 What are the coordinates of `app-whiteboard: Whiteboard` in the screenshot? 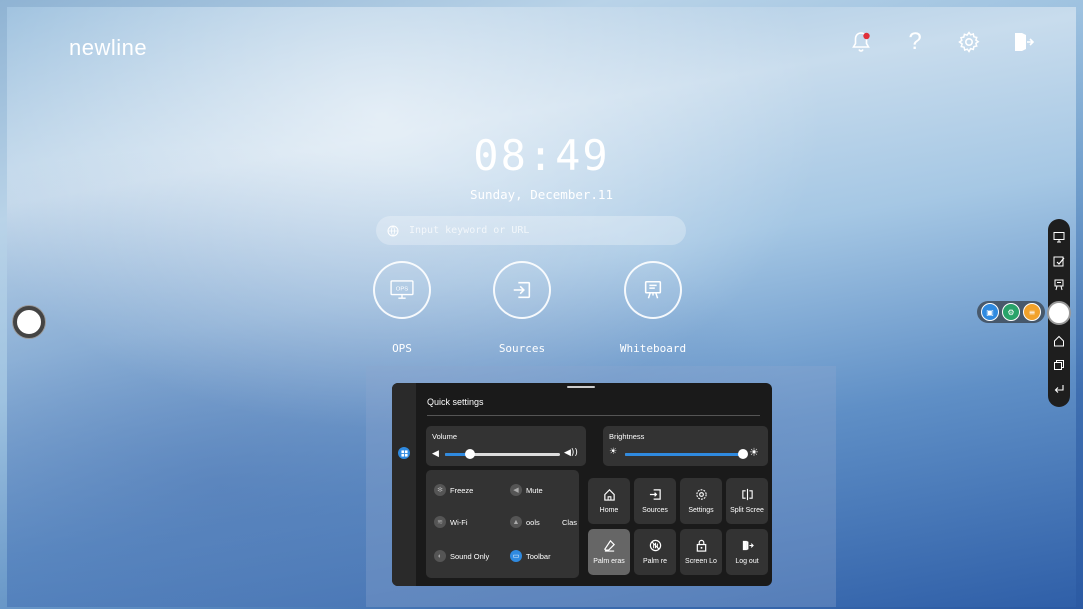 It's located at (653, 308).